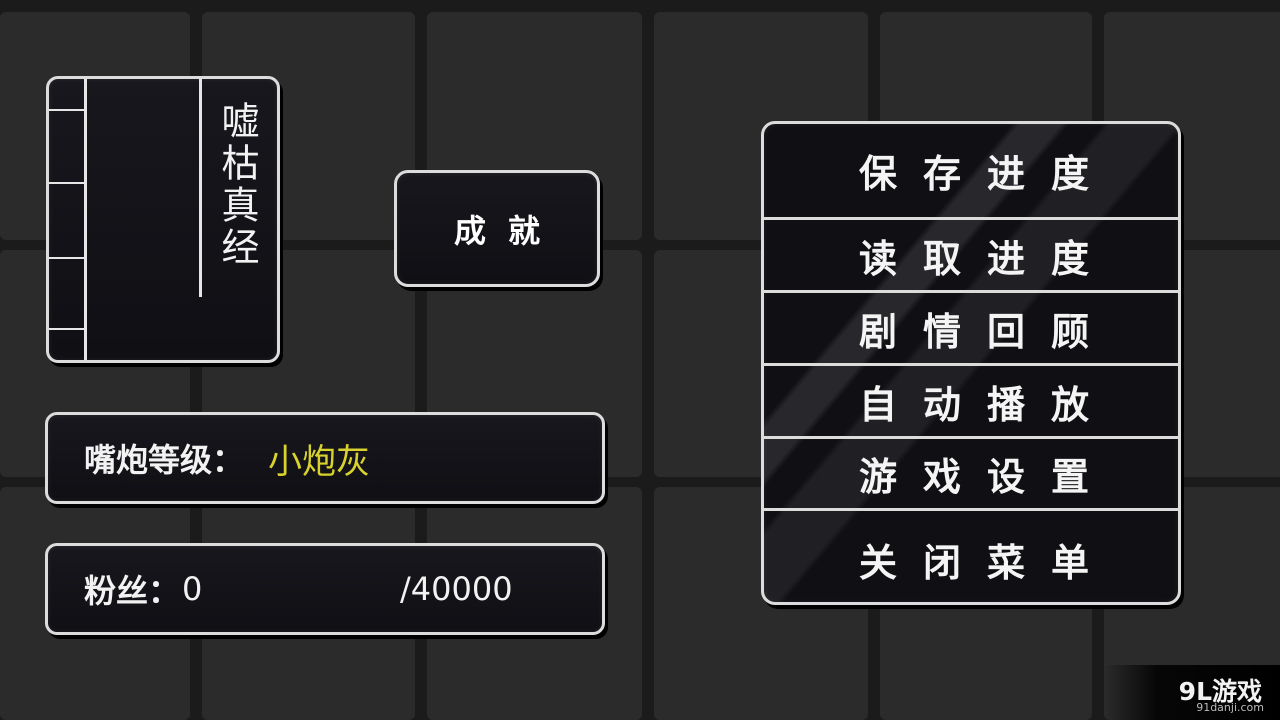 This screenshot has height=720, width=1280. What do you see at coordinates (971, 329) in the screenshot?
I see `menu-item-story-review: 剧情回顾` at bounding box center [971, 329].